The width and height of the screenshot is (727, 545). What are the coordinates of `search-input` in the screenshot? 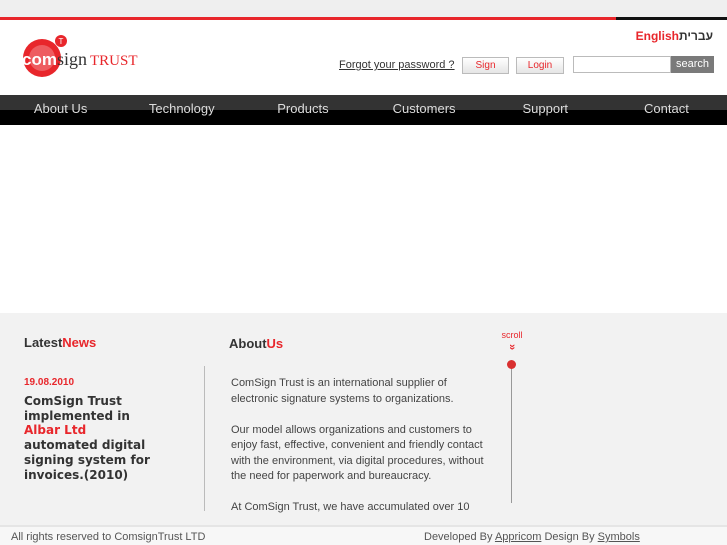 It's located at (622, 64).